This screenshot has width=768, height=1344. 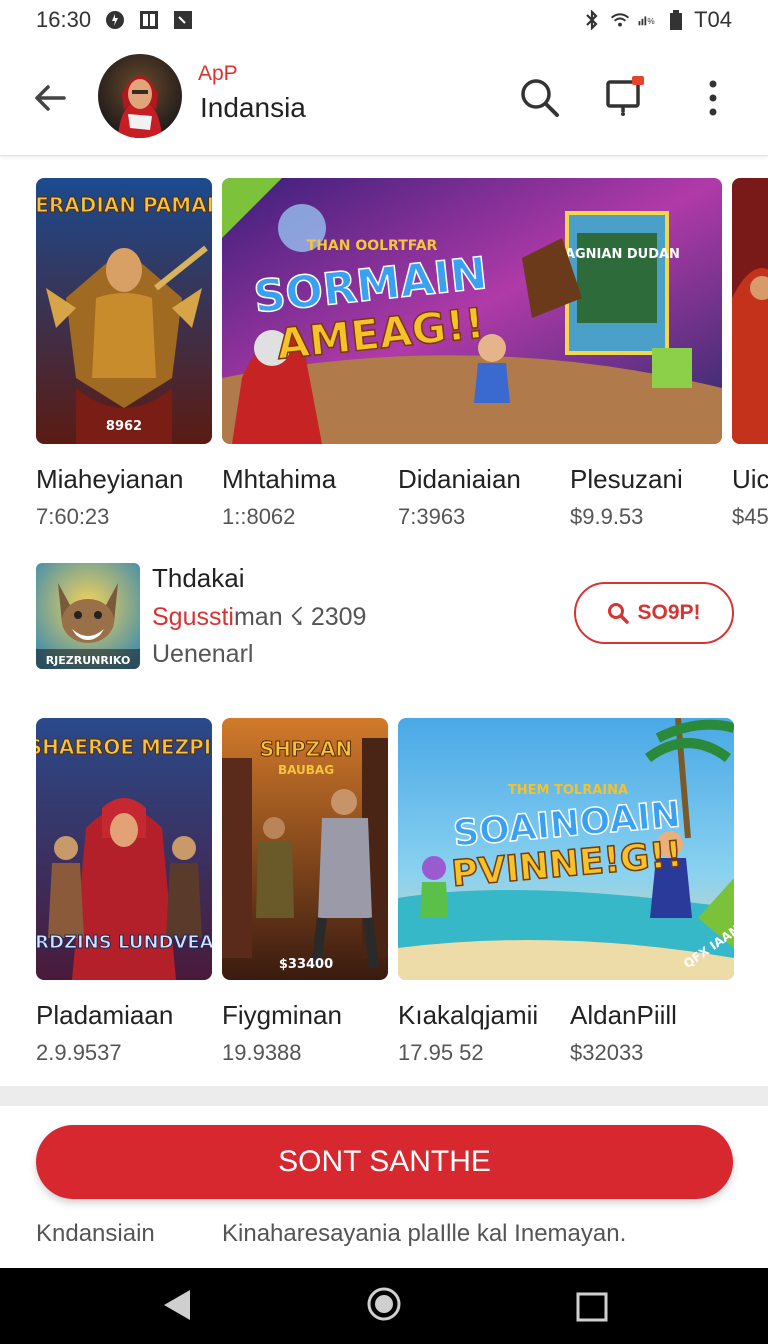 What do you see at coordinates (676, 20) in the screenshot?
I see `battery-icon` at bounding box center [676, 20].